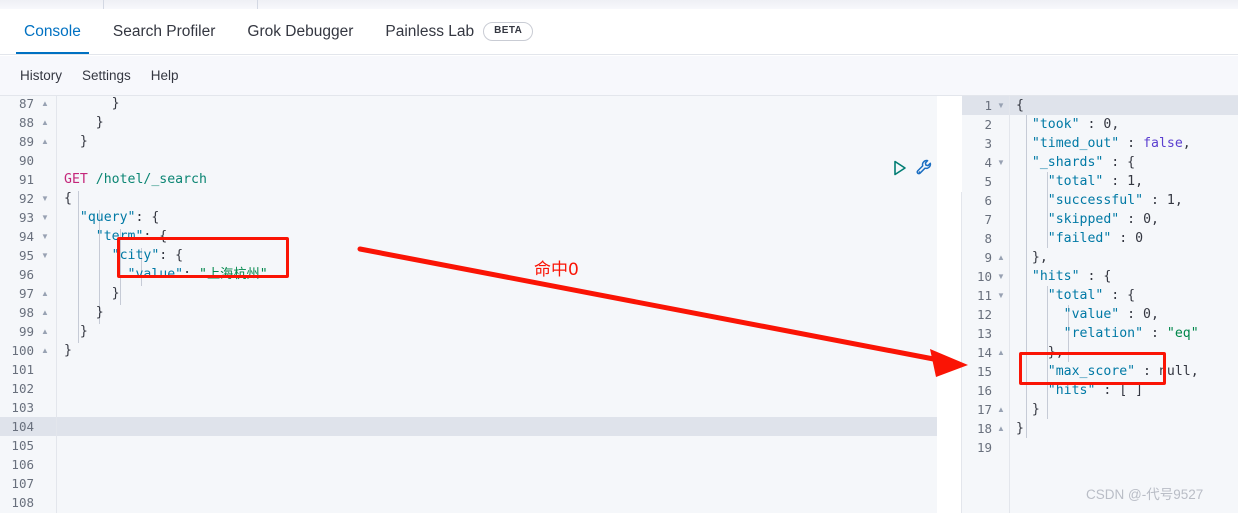 Image resolution: width=1238 pixels, height=513 pixels. What do you see at coordinates (925, 168) in the screenshot?
I see `wrench-icon` at bounding box center [925, 168].